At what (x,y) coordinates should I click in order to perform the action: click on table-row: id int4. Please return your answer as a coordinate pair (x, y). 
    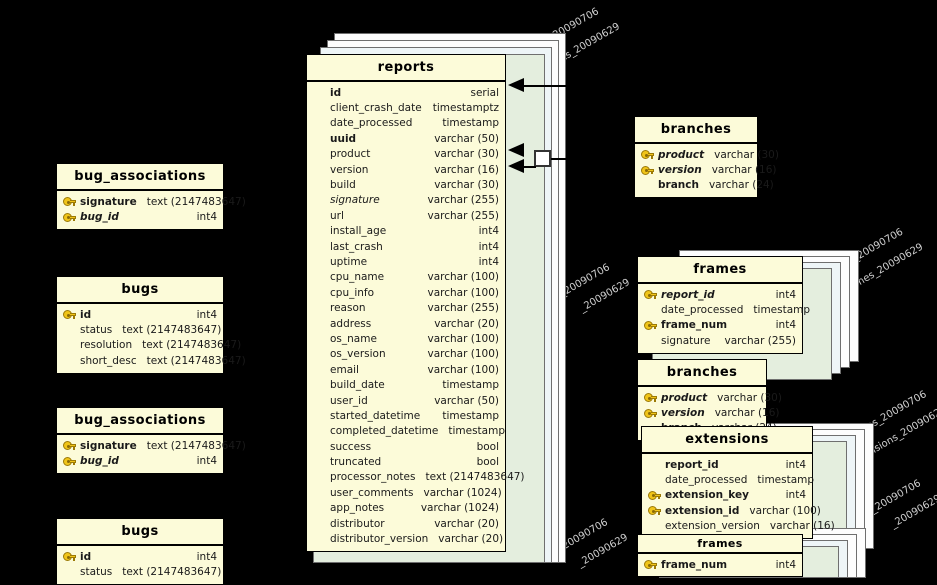
    Looking at the image, I should click on (140, 314).